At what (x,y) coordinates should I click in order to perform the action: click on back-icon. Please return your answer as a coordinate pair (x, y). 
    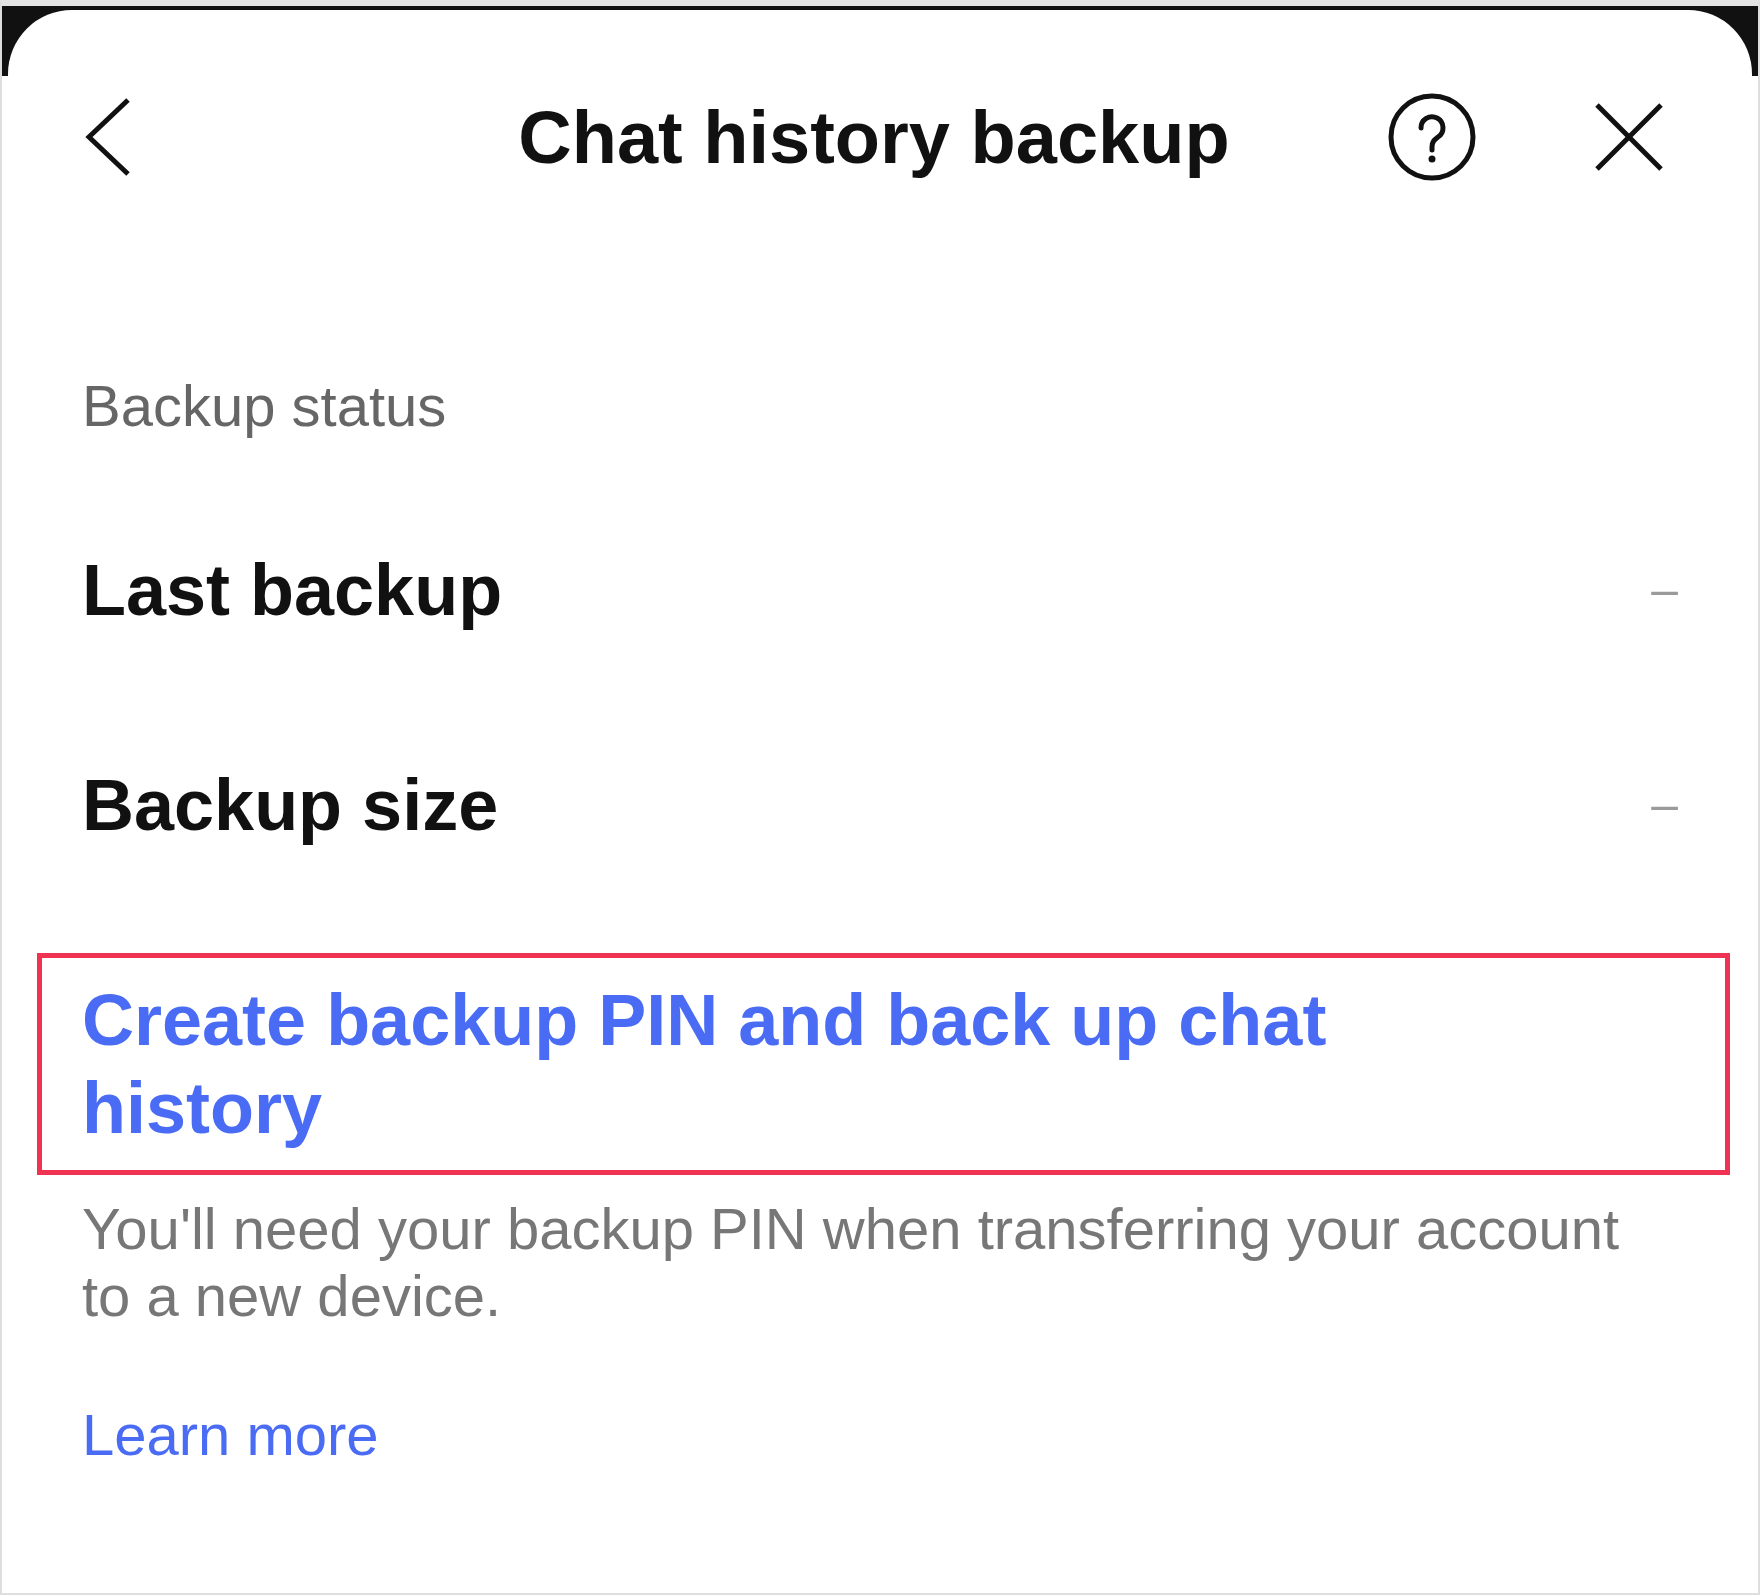
    Looking at the image, I should click on (108, 137).